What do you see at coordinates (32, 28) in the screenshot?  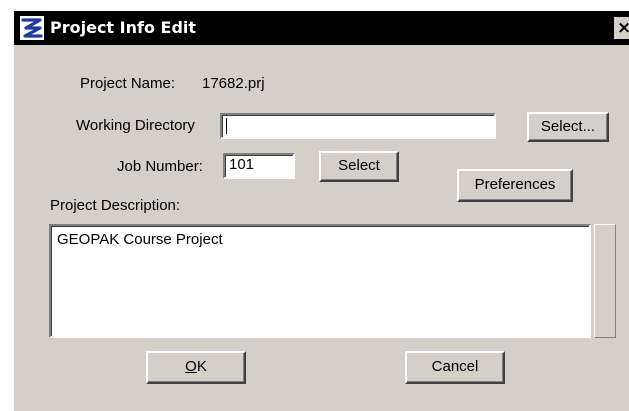 I see `geopak-logo-icon` at bounding box center [32, 28].